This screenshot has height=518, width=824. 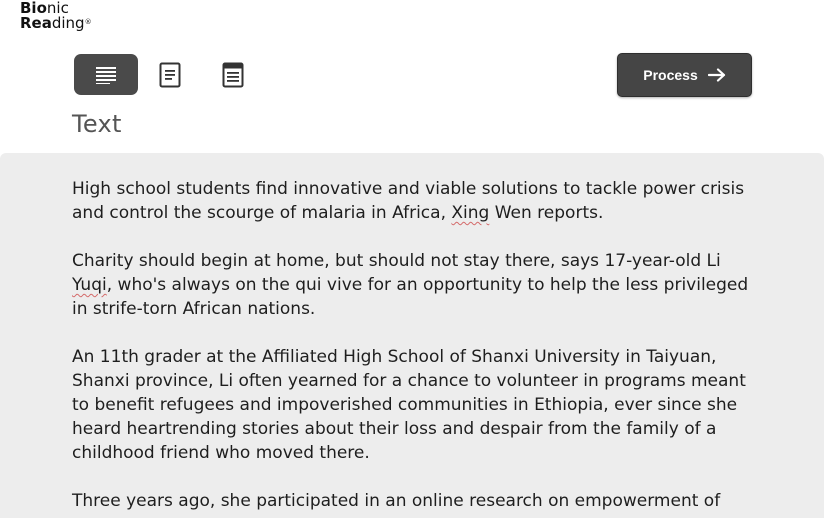 I want to click on logo-line-2: Reading®, so click(x=56, y=23).